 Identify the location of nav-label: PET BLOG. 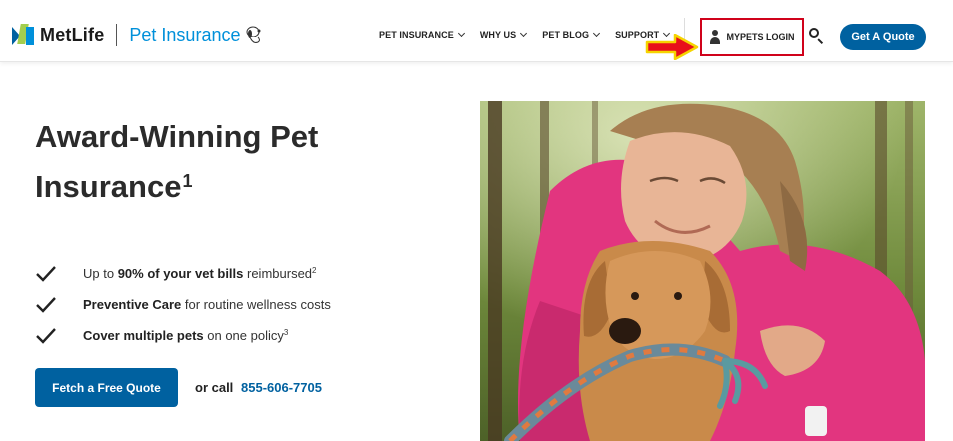
(566, 35).